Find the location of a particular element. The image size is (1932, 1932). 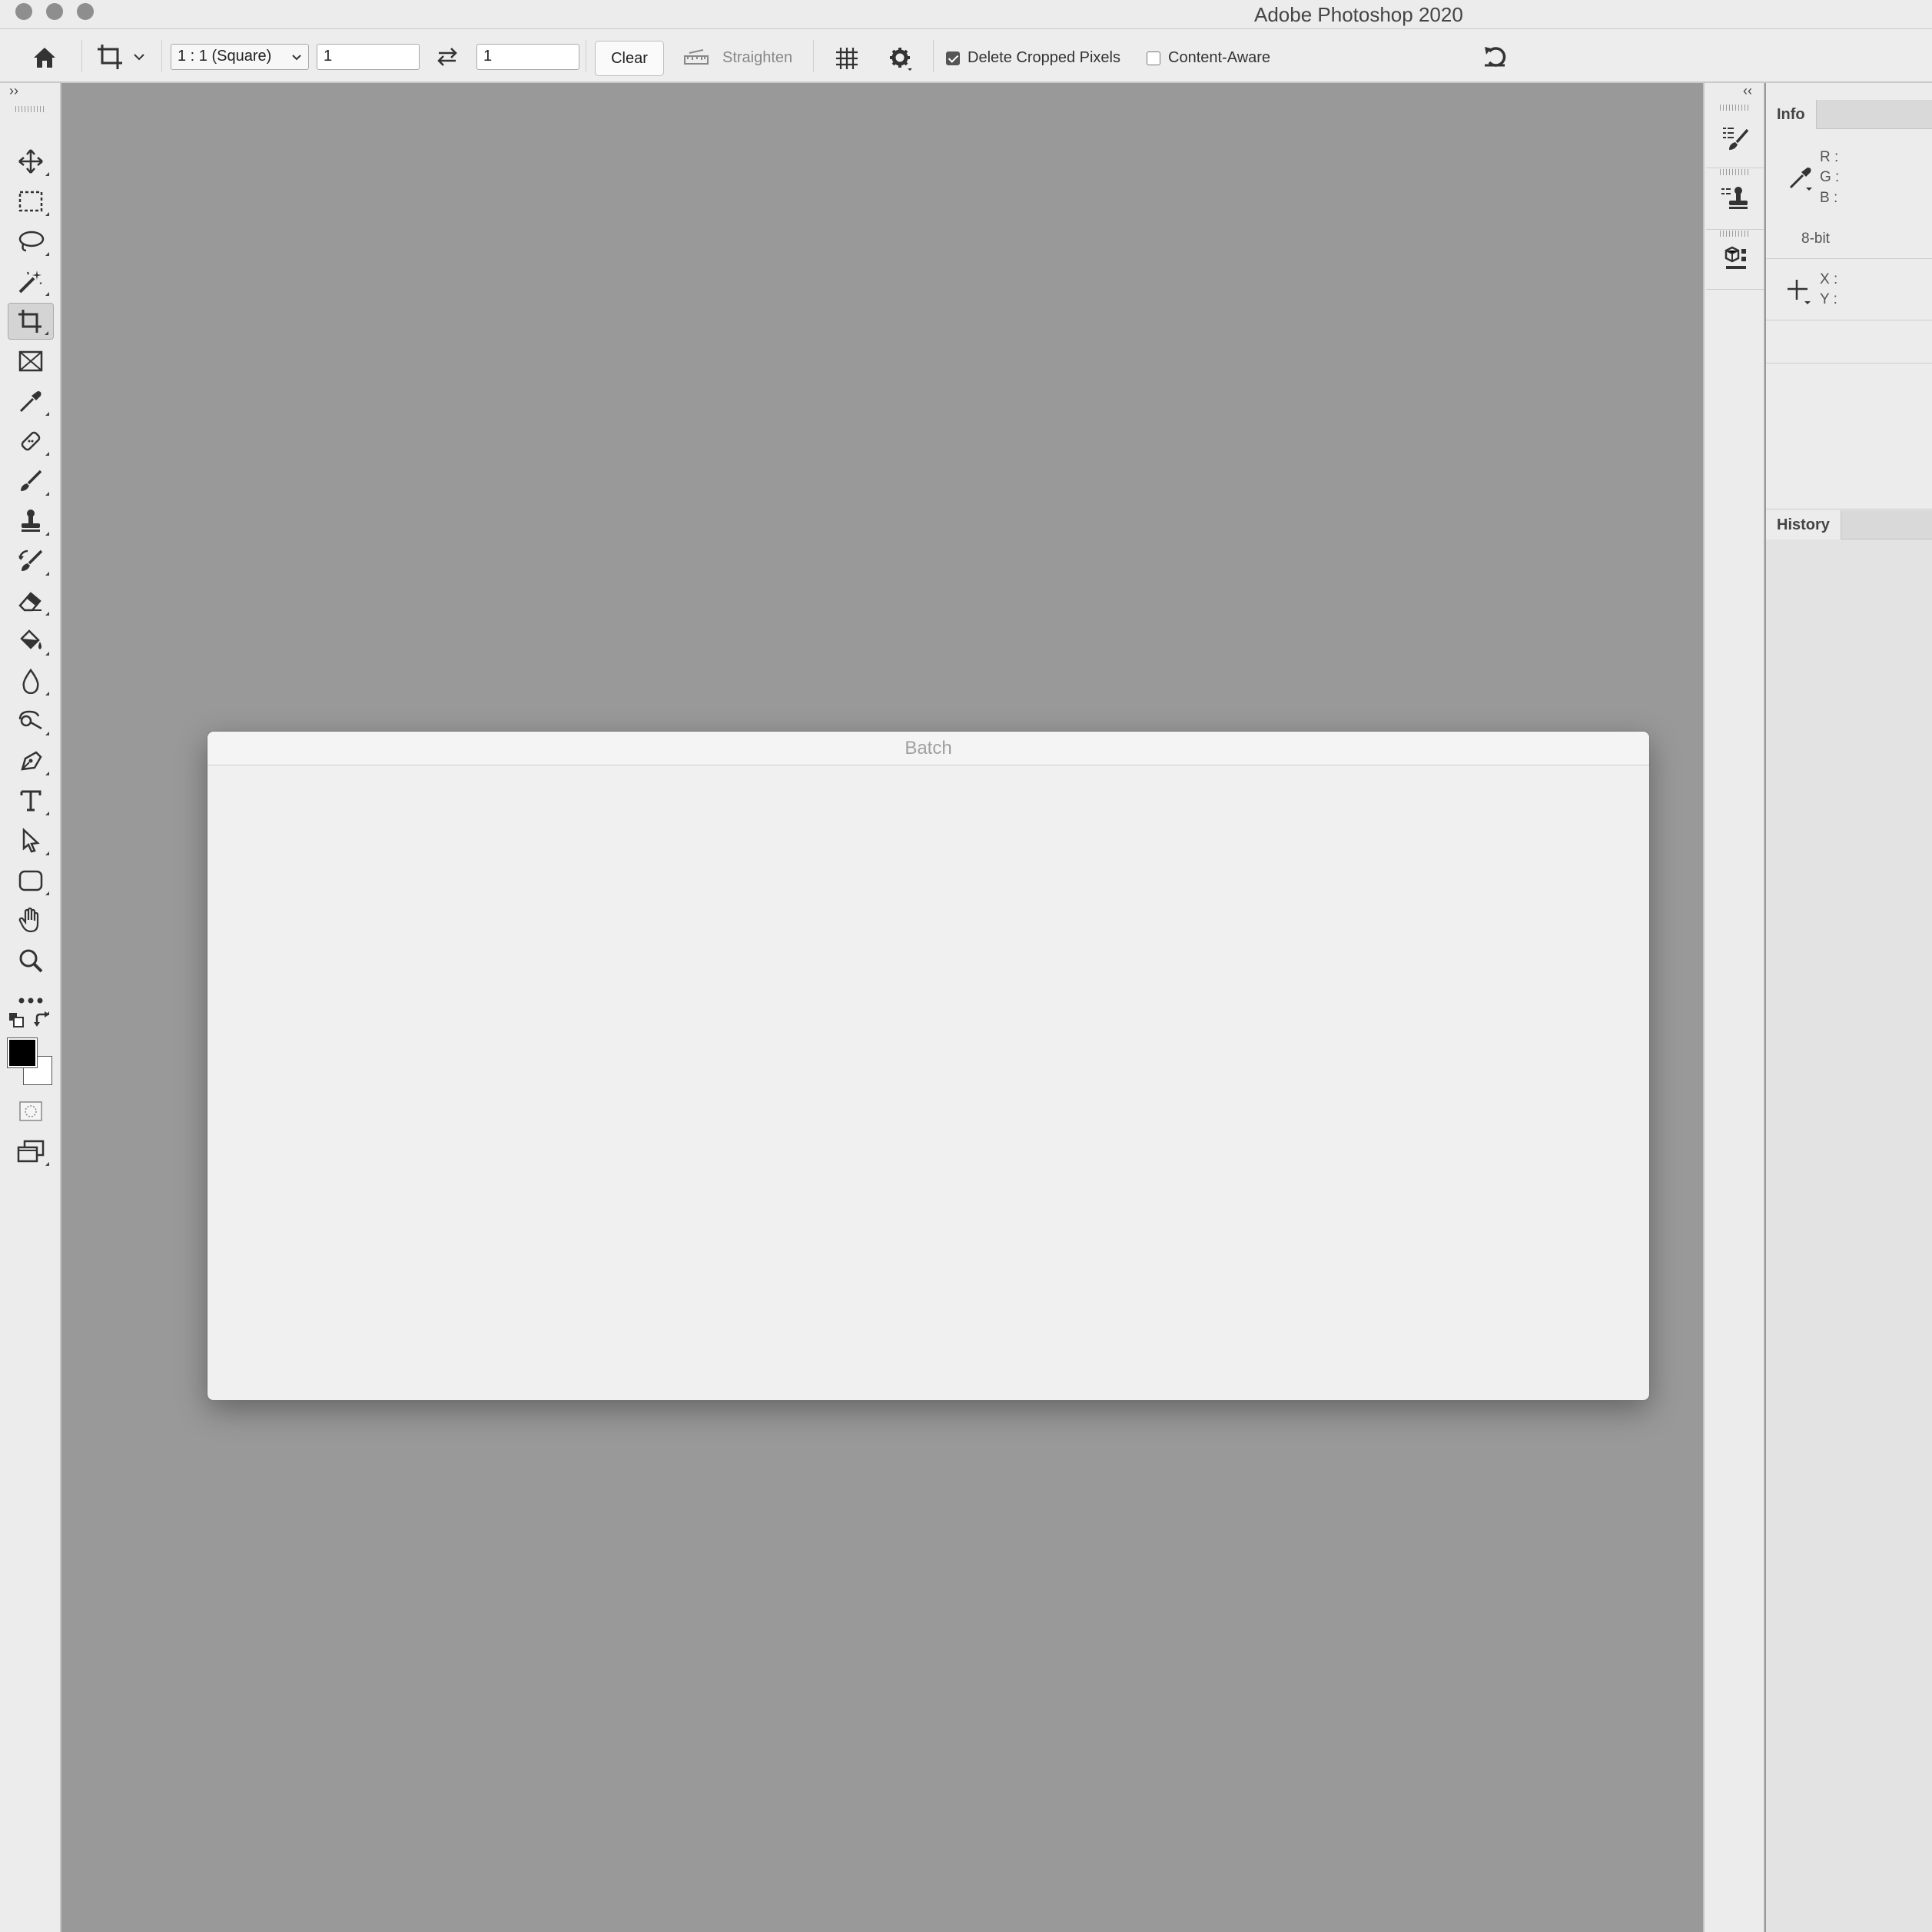

panels-column: Info R : G : B : 8-bit X : Y : History is located at coordinates (1849, 1007).